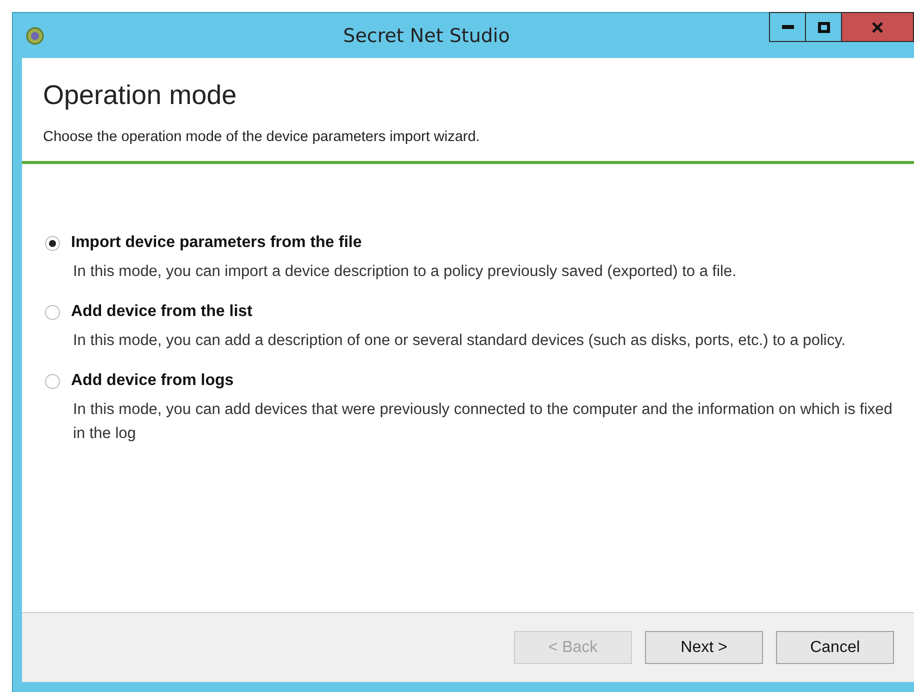 This screenshot has height=692, width=914. I want to click on close-button, so click(878, 27).